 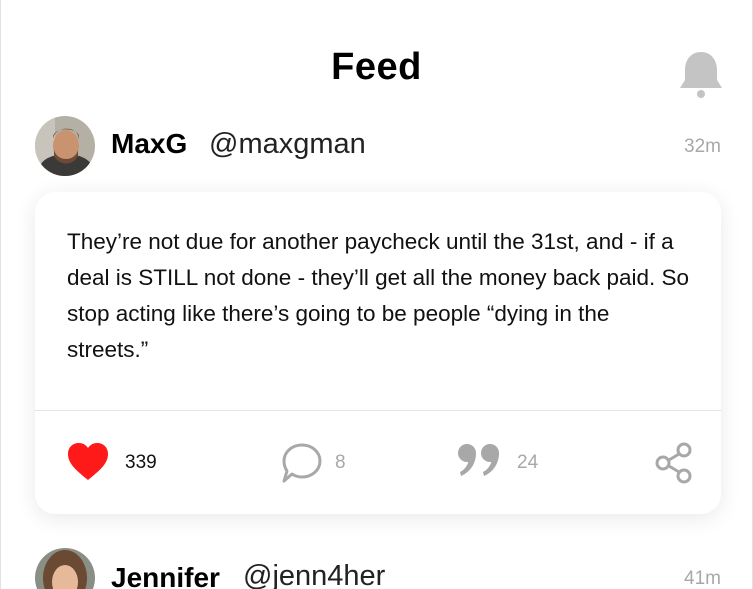 What do you see at coordinates (287, 144) in the screenshot?
I see `user-handle: @maxgman` at bounding box center [287, 144].